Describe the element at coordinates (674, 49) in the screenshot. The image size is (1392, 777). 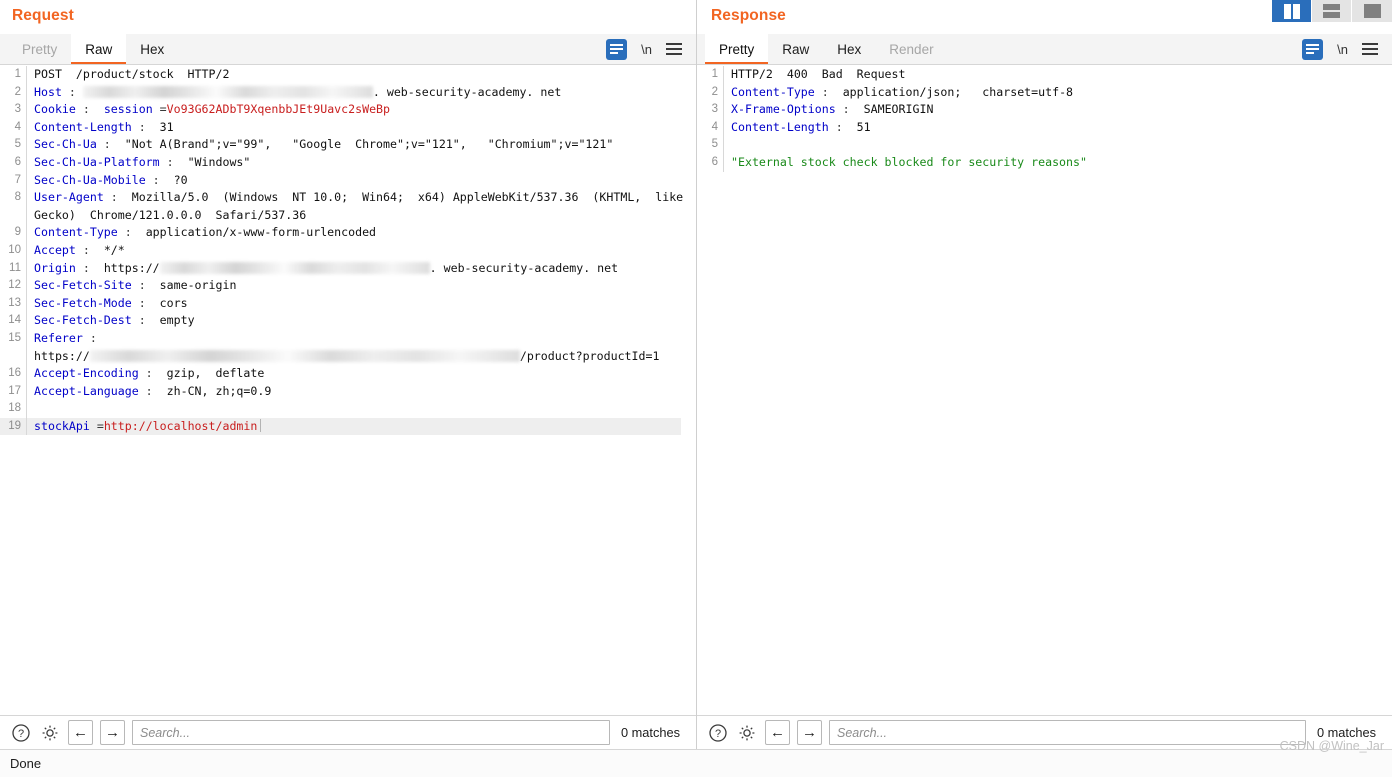
I see `request-menu-button` at that location.